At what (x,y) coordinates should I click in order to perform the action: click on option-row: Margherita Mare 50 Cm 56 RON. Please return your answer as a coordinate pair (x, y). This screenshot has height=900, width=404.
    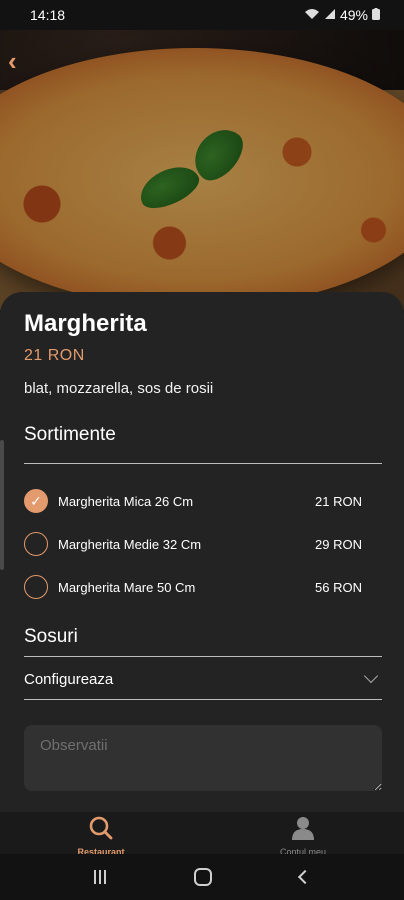
    Looking at the image, I should click on (193, 587).